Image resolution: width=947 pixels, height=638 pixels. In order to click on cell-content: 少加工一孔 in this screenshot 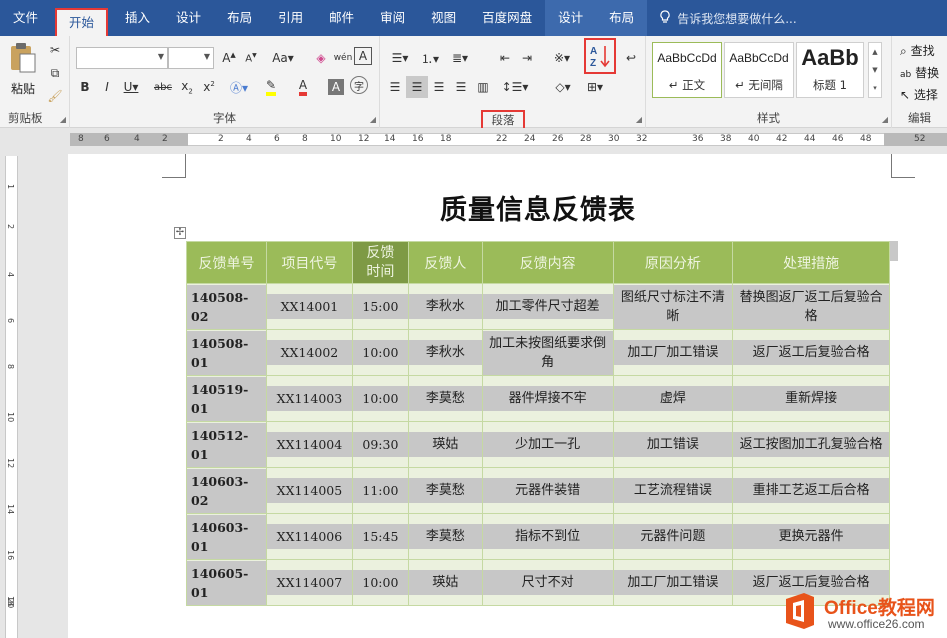, I will do `click(547, 444)`.